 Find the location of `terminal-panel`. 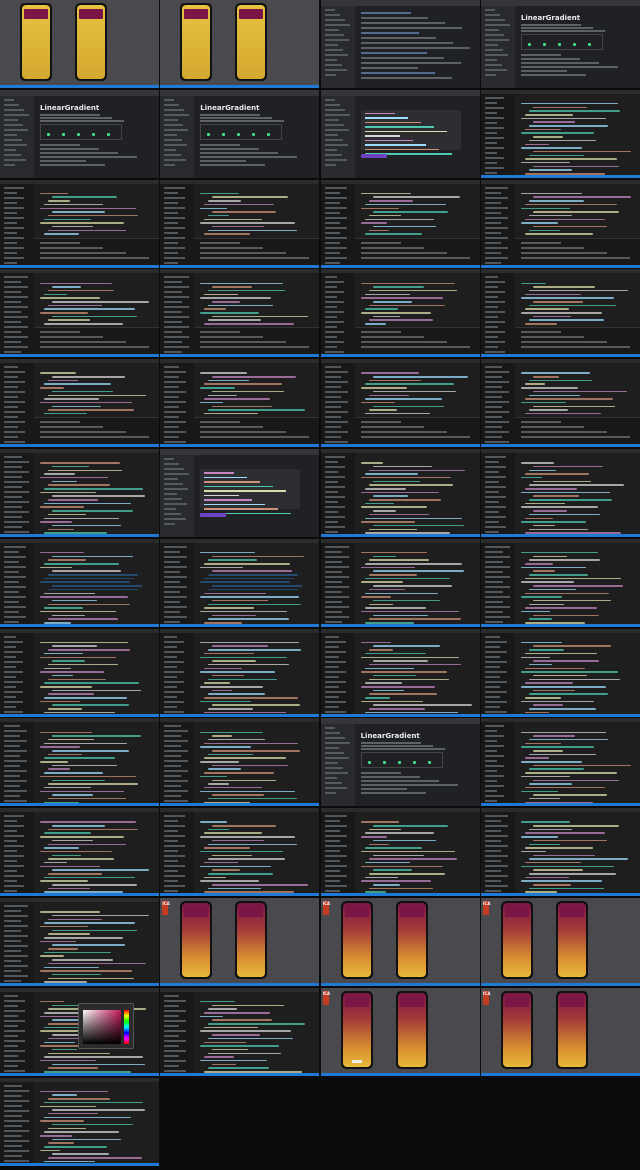

terminal-panel is located at coordinates (257, 251).